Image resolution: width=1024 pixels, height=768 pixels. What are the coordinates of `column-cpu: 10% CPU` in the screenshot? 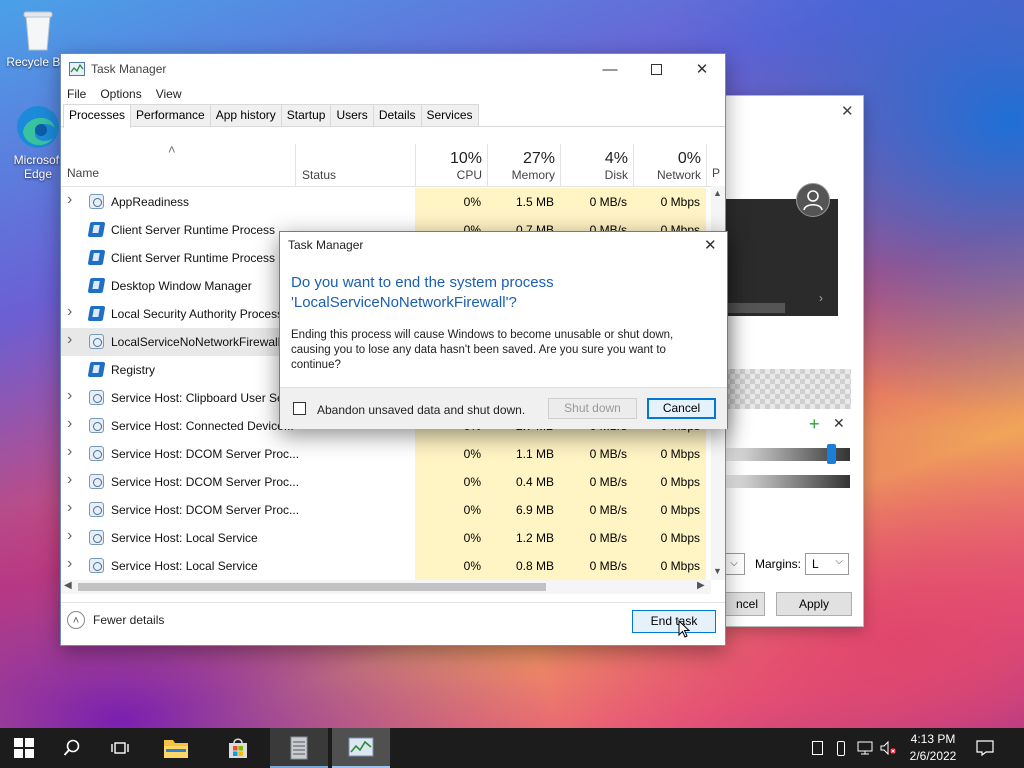 It's located at (451, 165).